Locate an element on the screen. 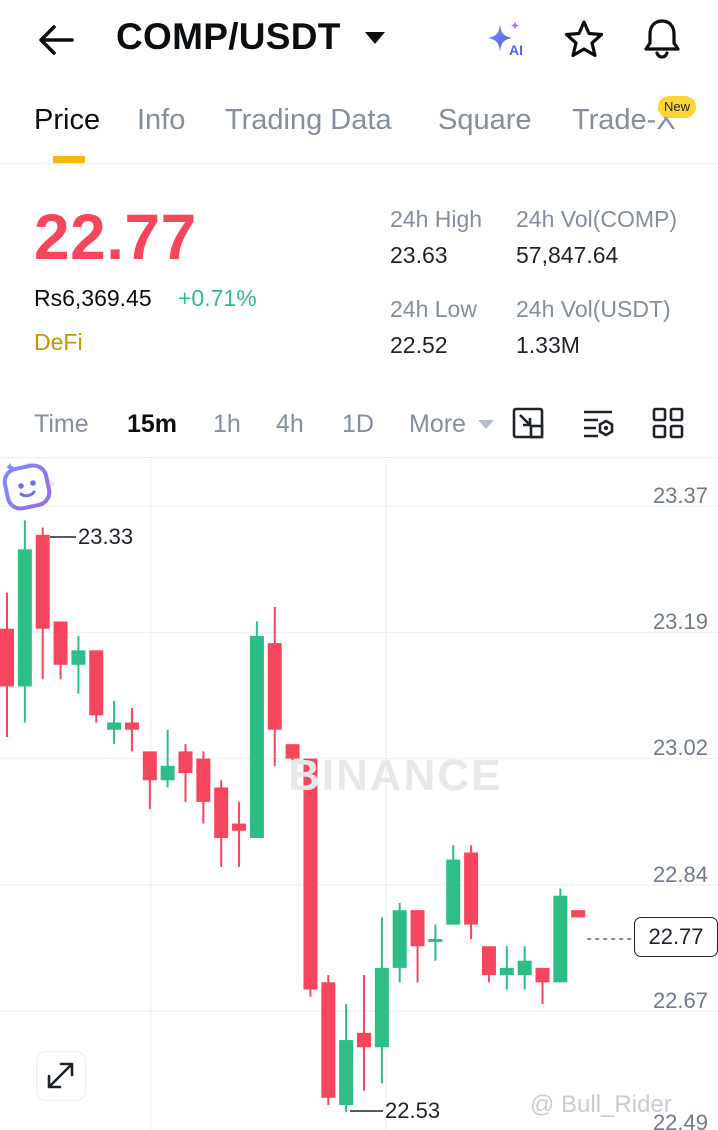 This screenshot has height=1130, width=718. interval-1d: 1D is located at coordinates (358, 424).